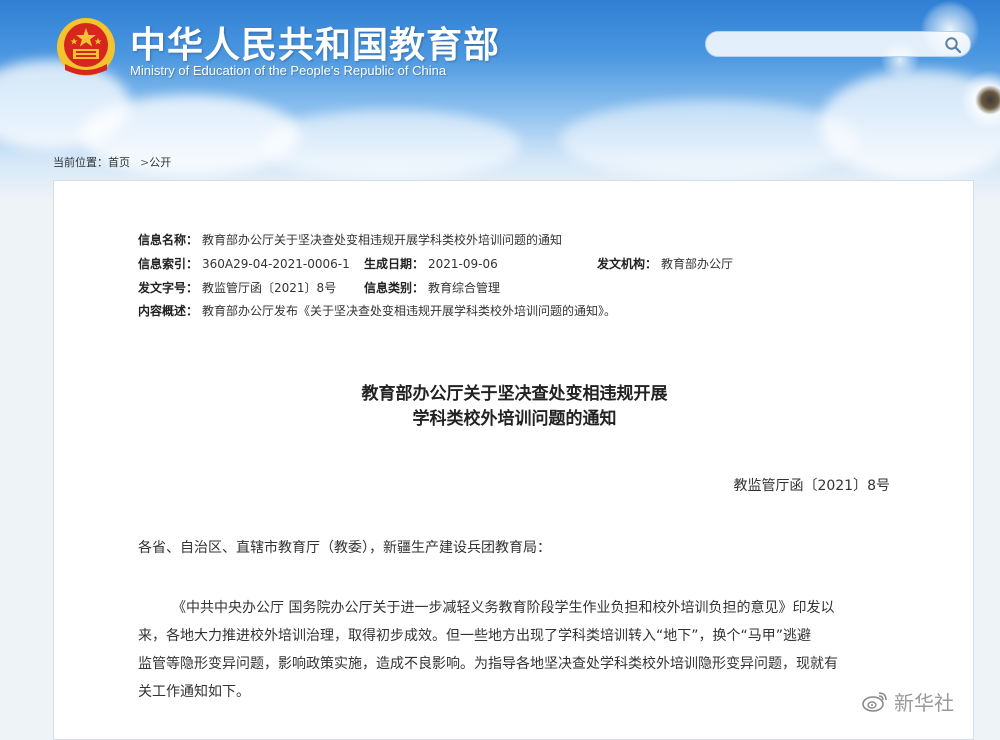 Image resolution: width=1000 pixels, height=740 pixels. I want to click on meta-date-value: 2021-09-06, so click(463, 264).